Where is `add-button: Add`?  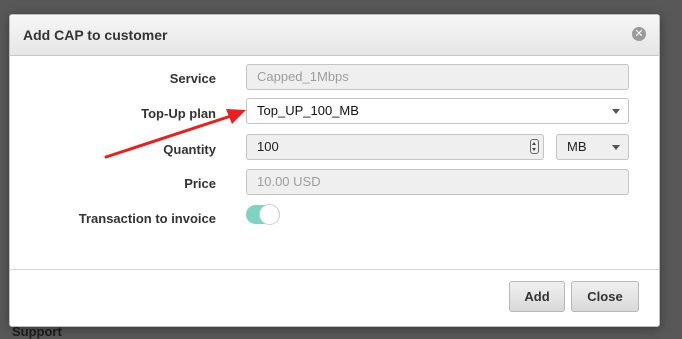
add-button: Add is located at coordinates (537, 296).